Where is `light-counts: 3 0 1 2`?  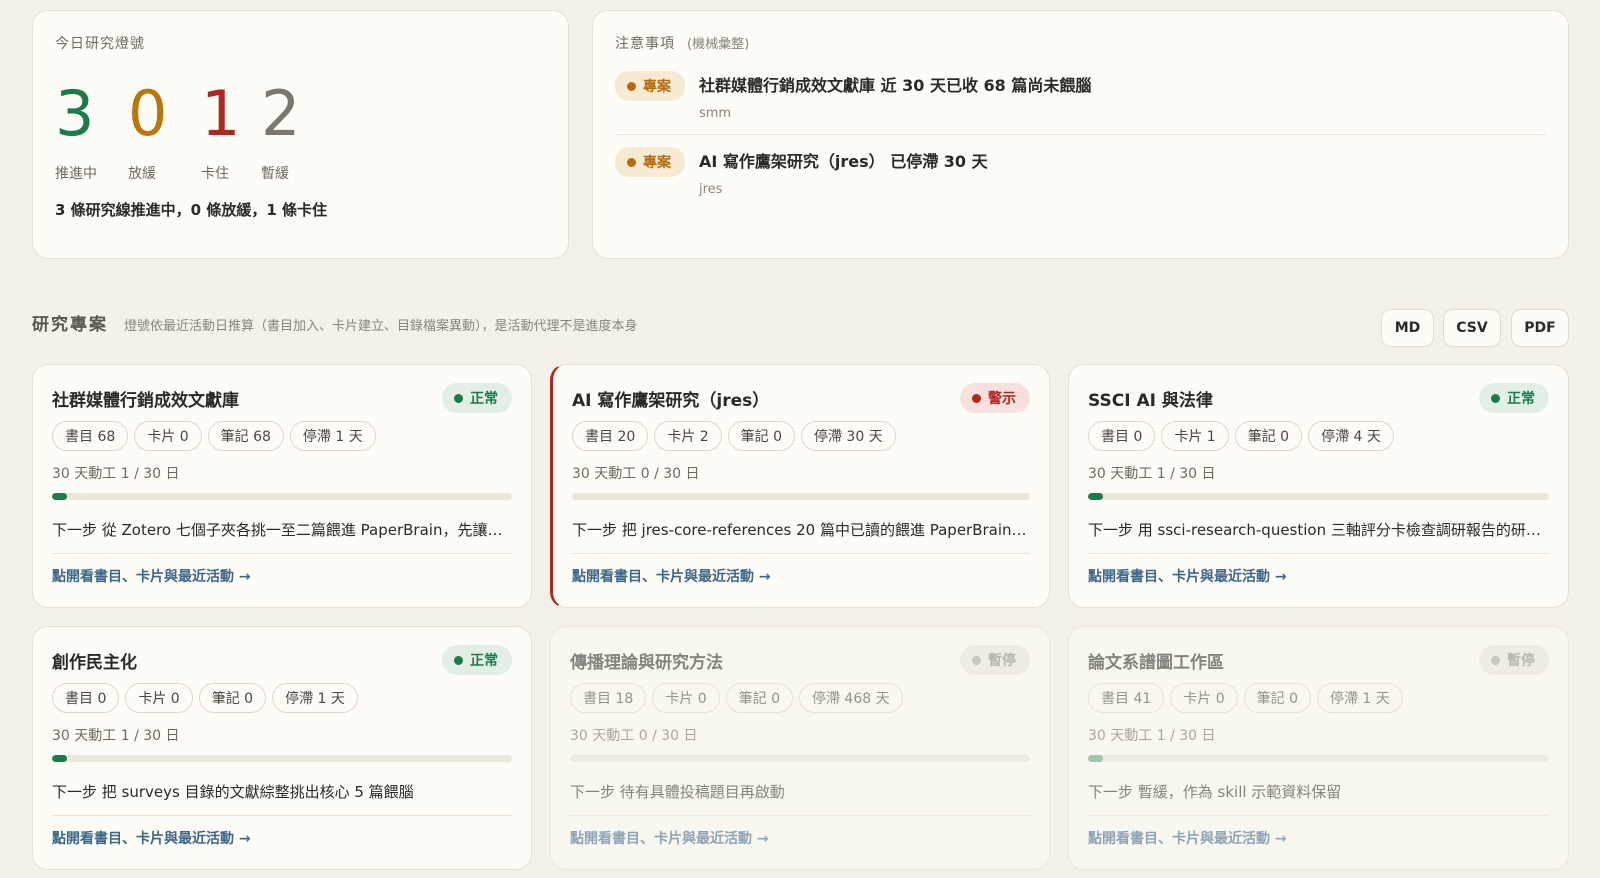 light-counts: 3 0 1 2 is located at coordinates (300, 114).